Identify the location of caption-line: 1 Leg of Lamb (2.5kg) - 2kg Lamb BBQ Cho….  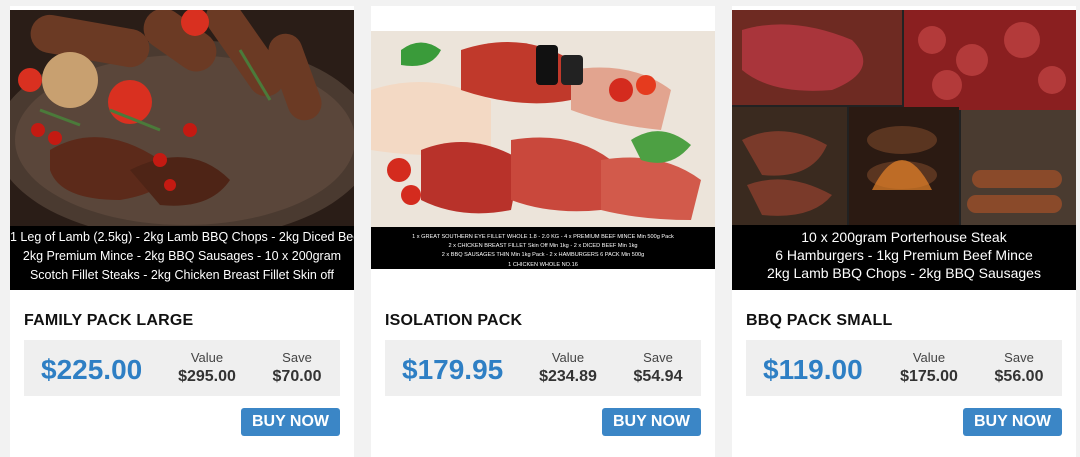
(182, 237).